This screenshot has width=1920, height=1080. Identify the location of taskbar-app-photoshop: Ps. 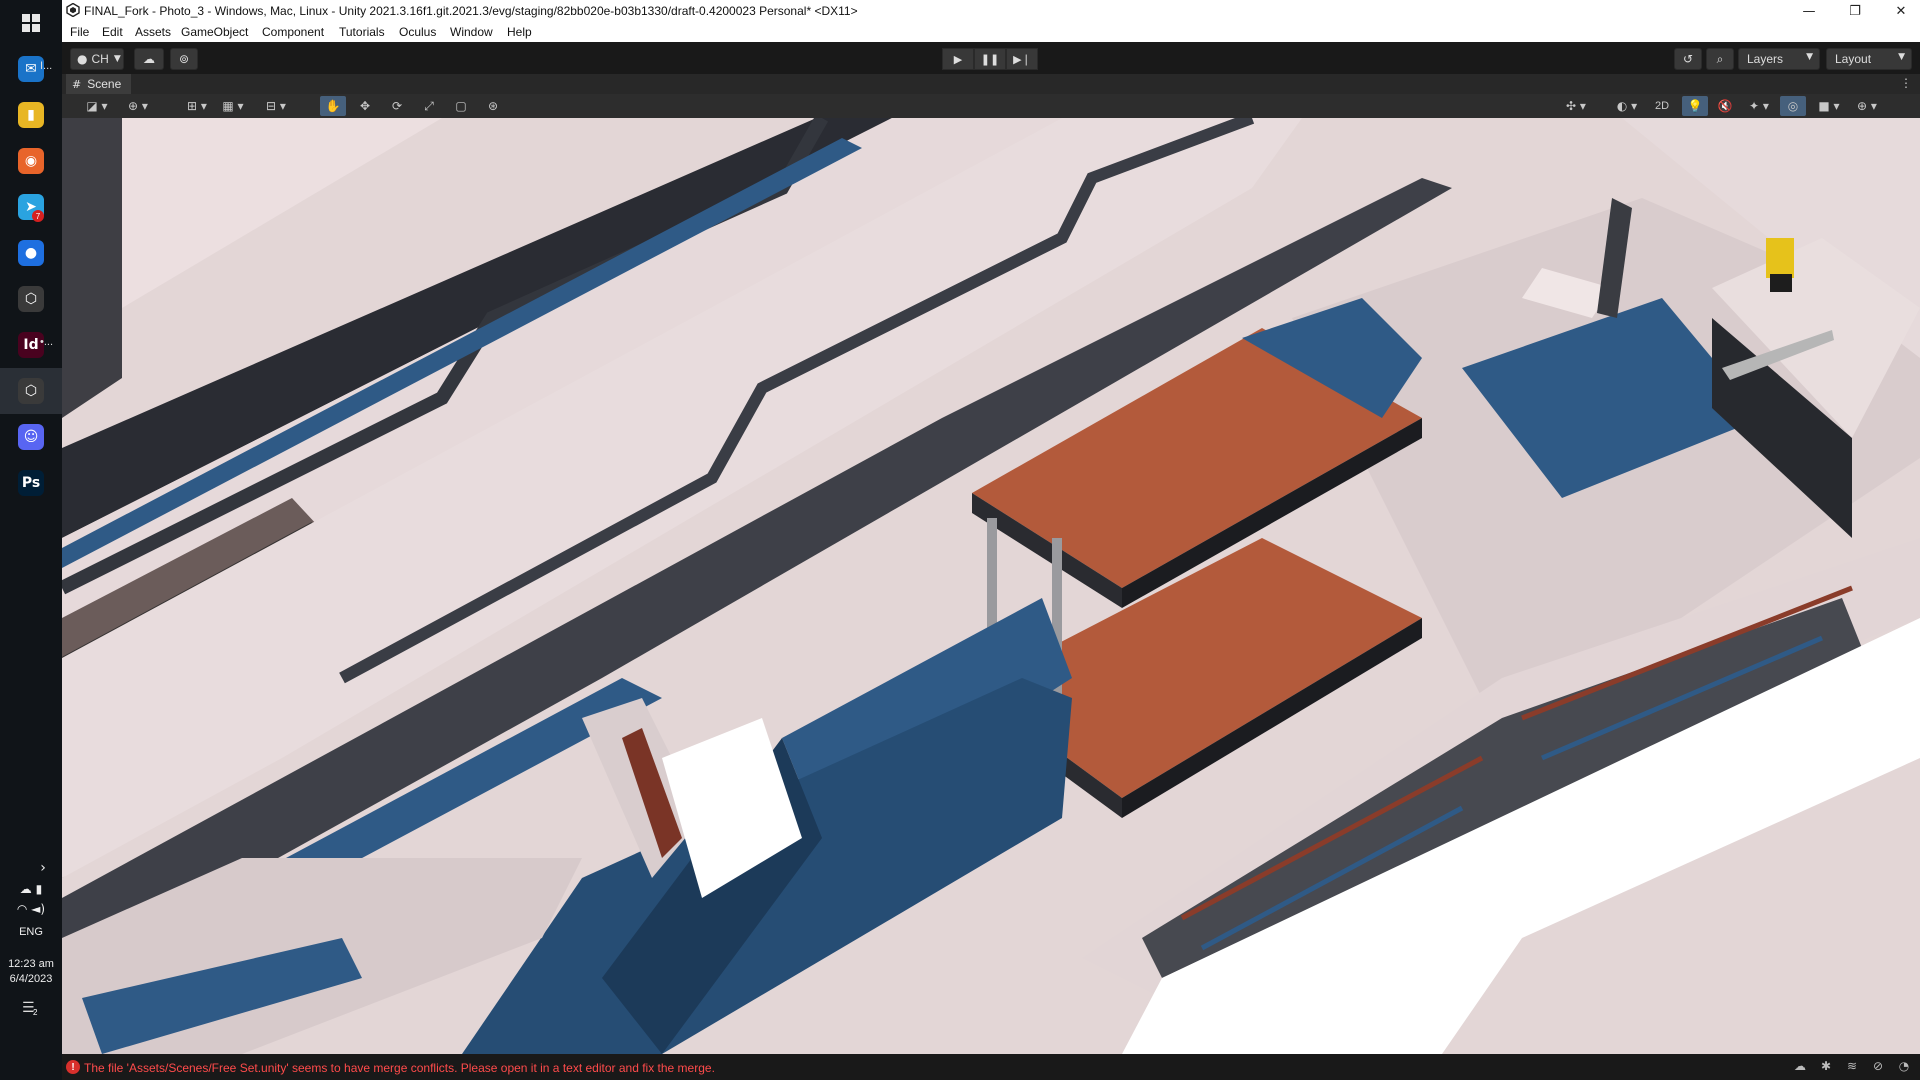
(31, 483).